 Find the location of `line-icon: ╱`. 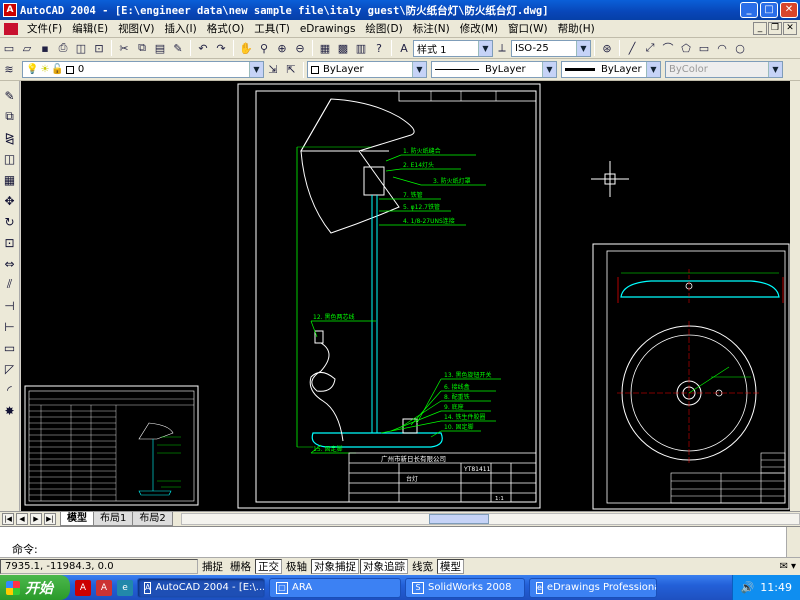

line-icon: ╱ is located at coordinates (632, 48).